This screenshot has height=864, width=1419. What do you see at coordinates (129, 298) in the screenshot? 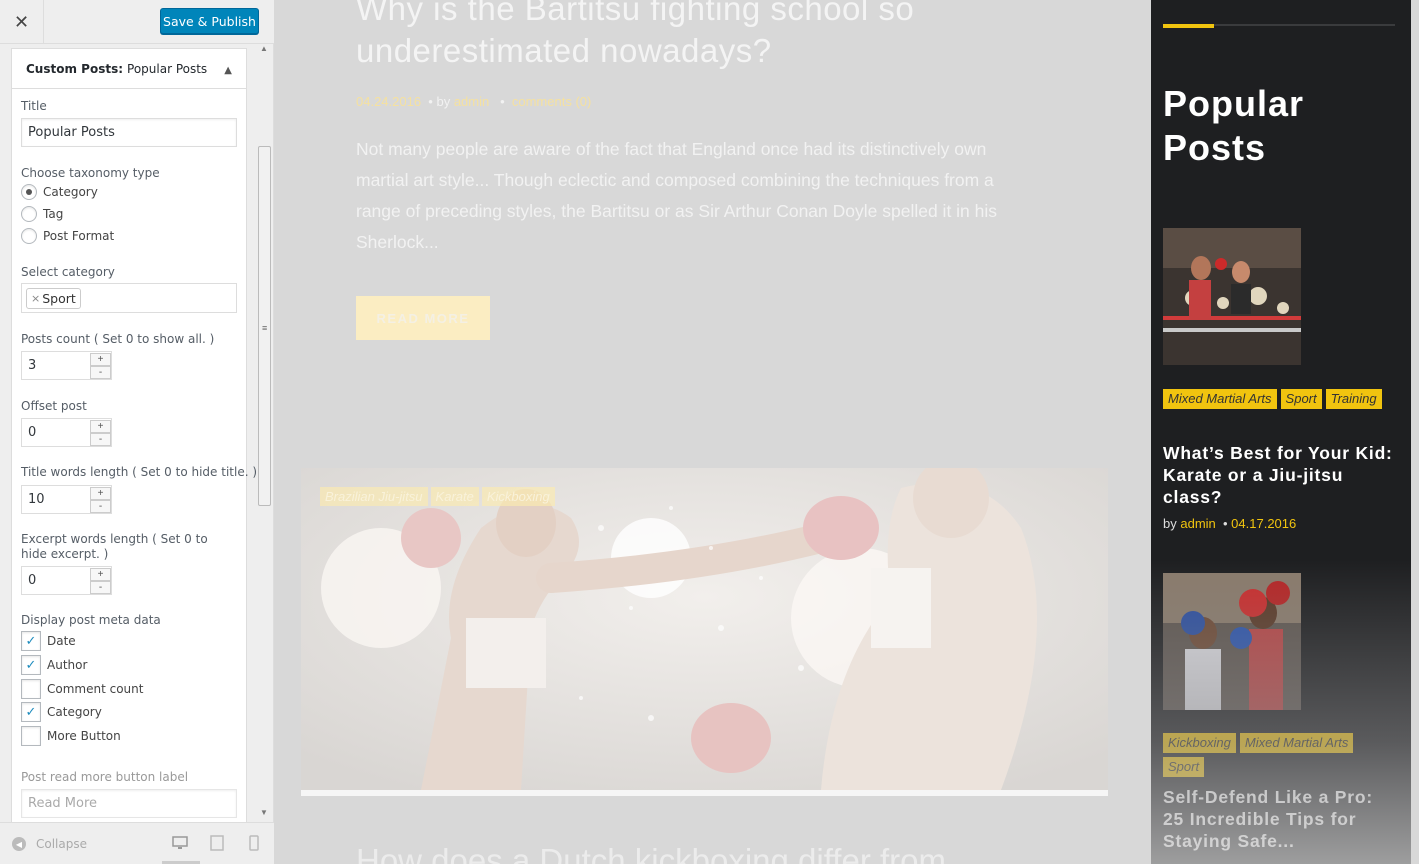
I see `category-select: × Sport` at bounding box center [129, 298].